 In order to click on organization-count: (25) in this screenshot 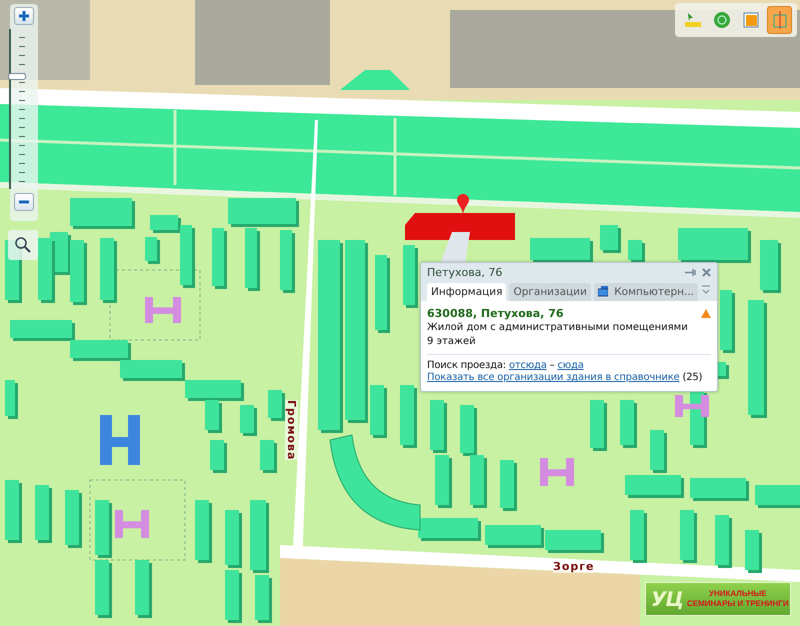, I will do `click(692, 377)`.